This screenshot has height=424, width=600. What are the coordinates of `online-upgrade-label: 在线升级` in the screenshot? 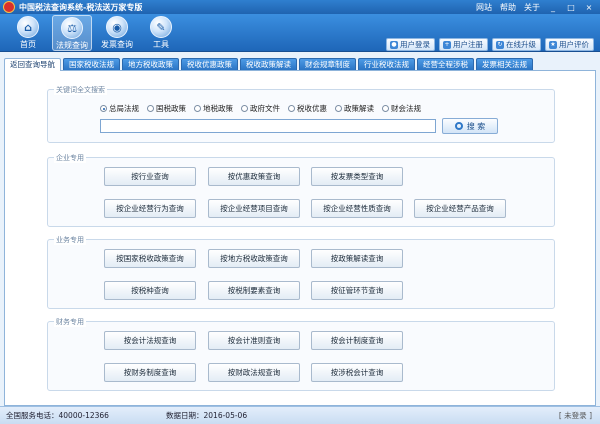 It's located at (521, 44).